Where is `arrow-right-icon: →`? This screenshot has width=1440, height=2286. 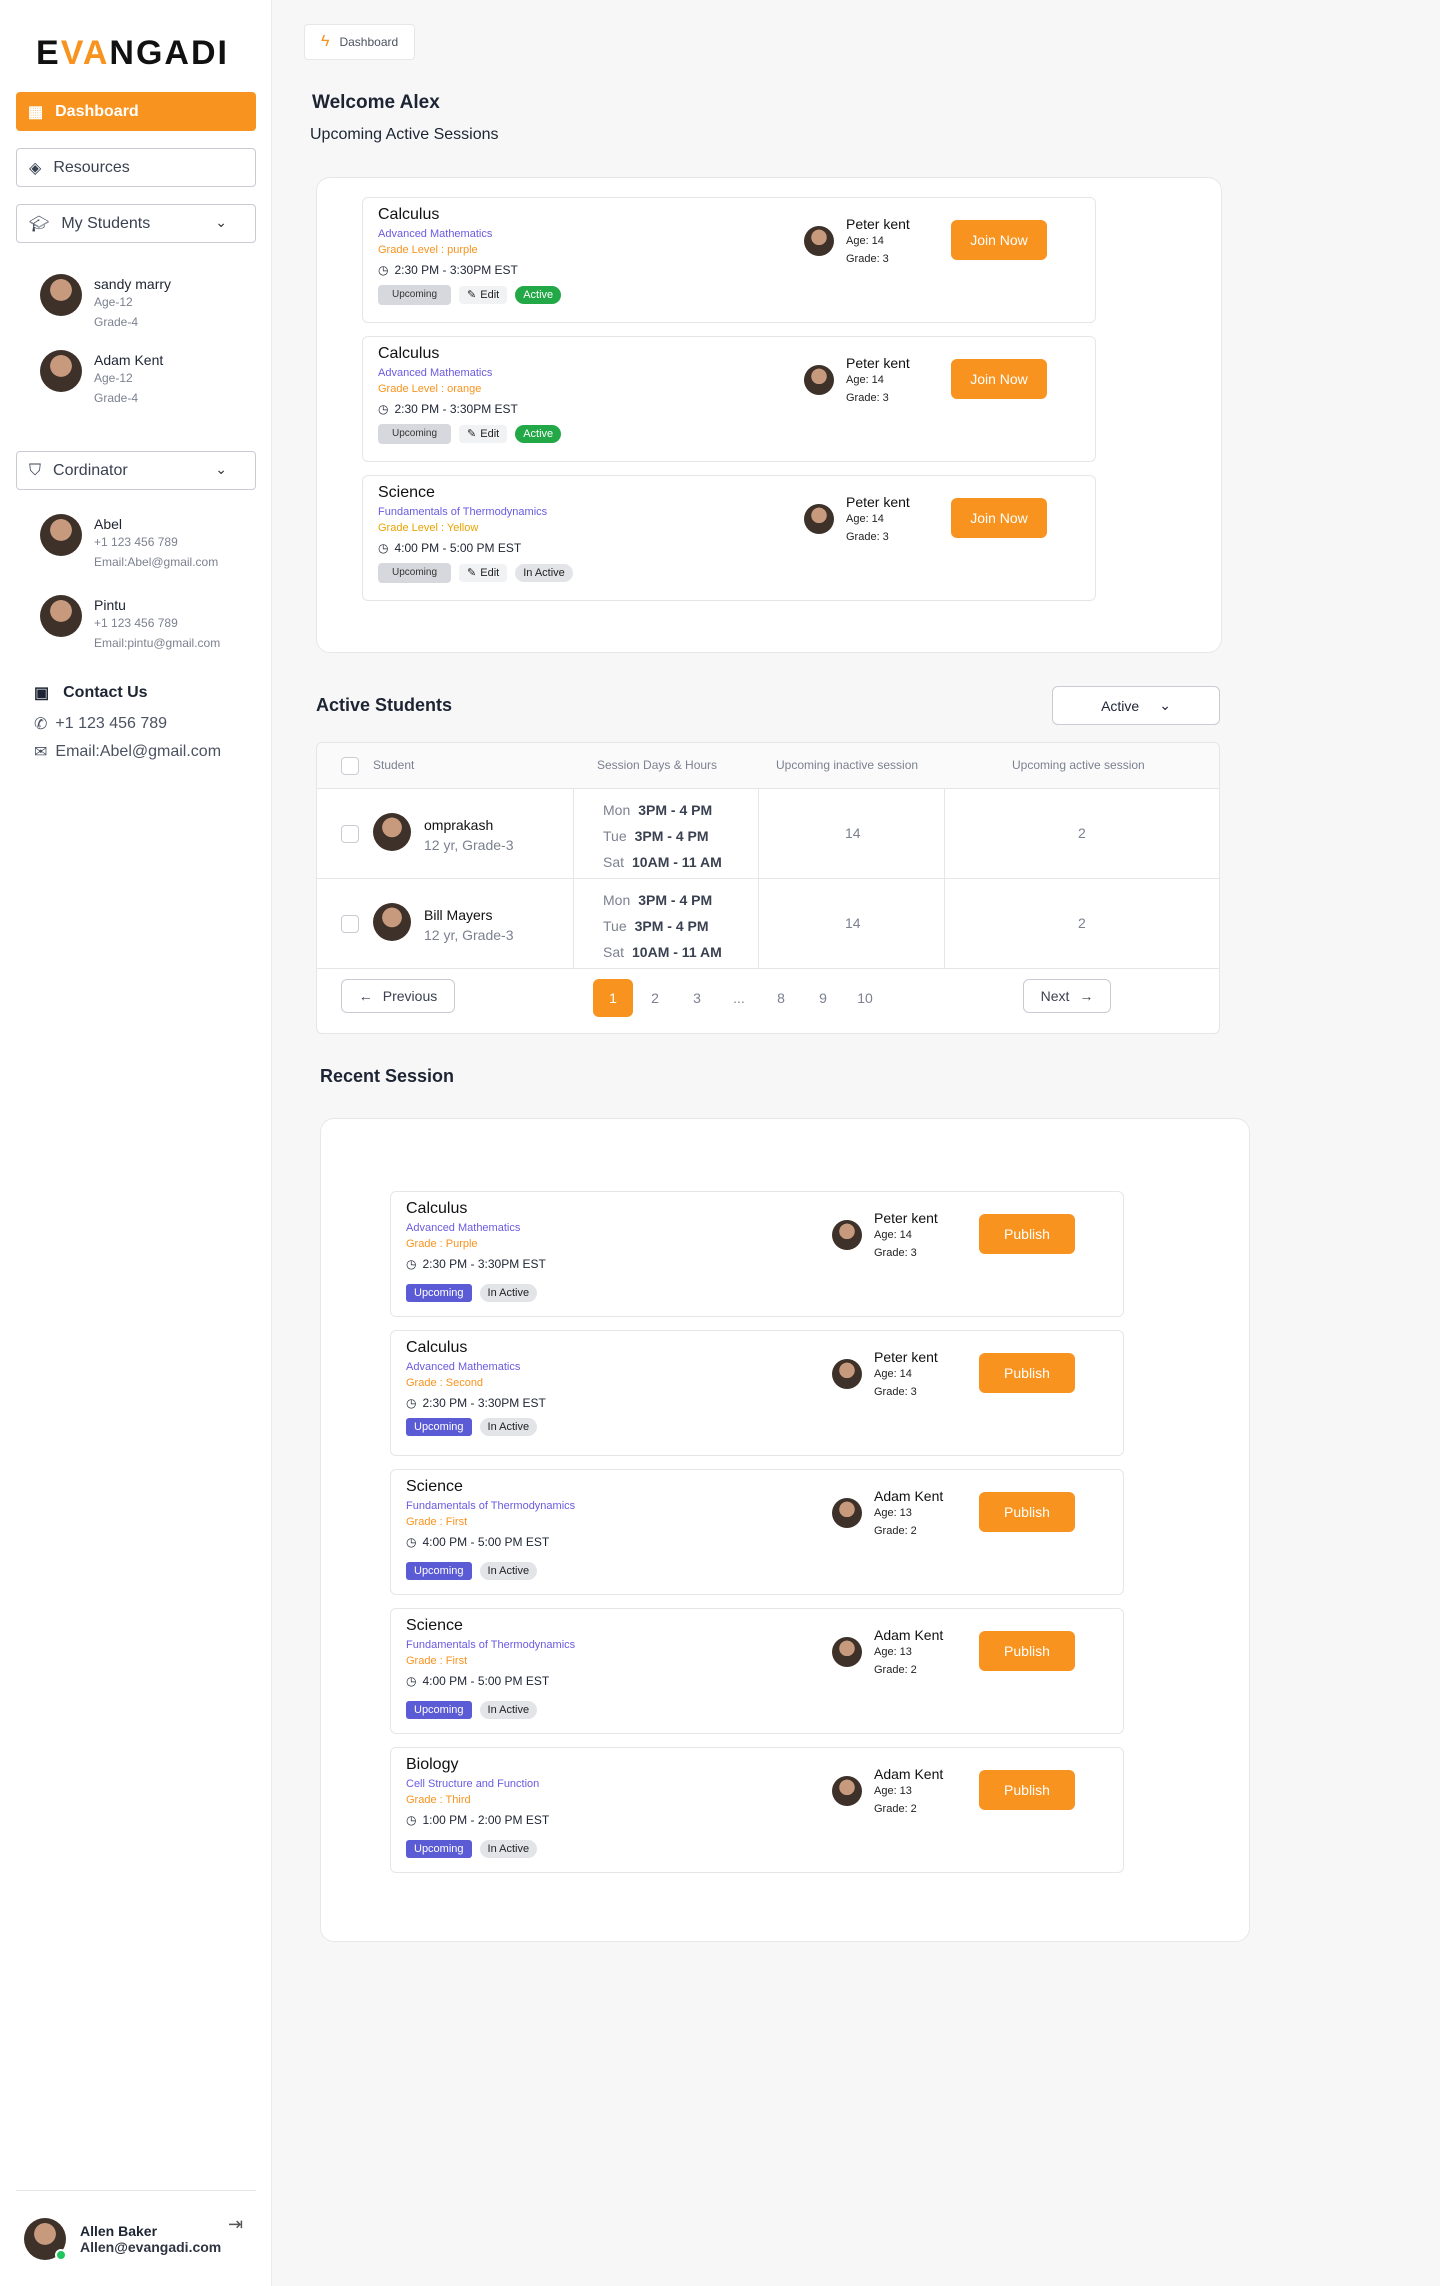 arrow-right-icon: → is located at coordinates (1086, 996).